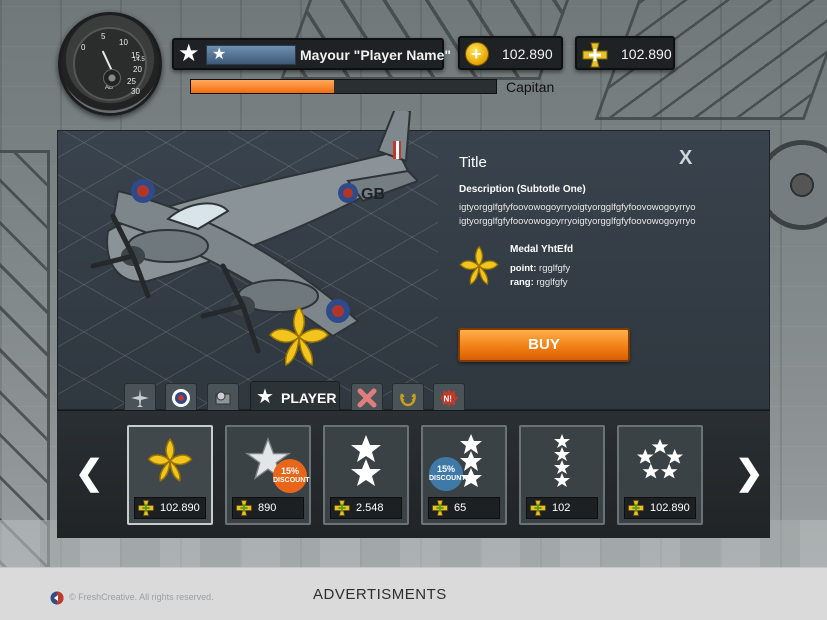 The width and height of the screenshot is (827, 620). What do you see at coordinates (263, 86) in the screenshot?
I see `experience-fill` at bounding box center [263, 86].